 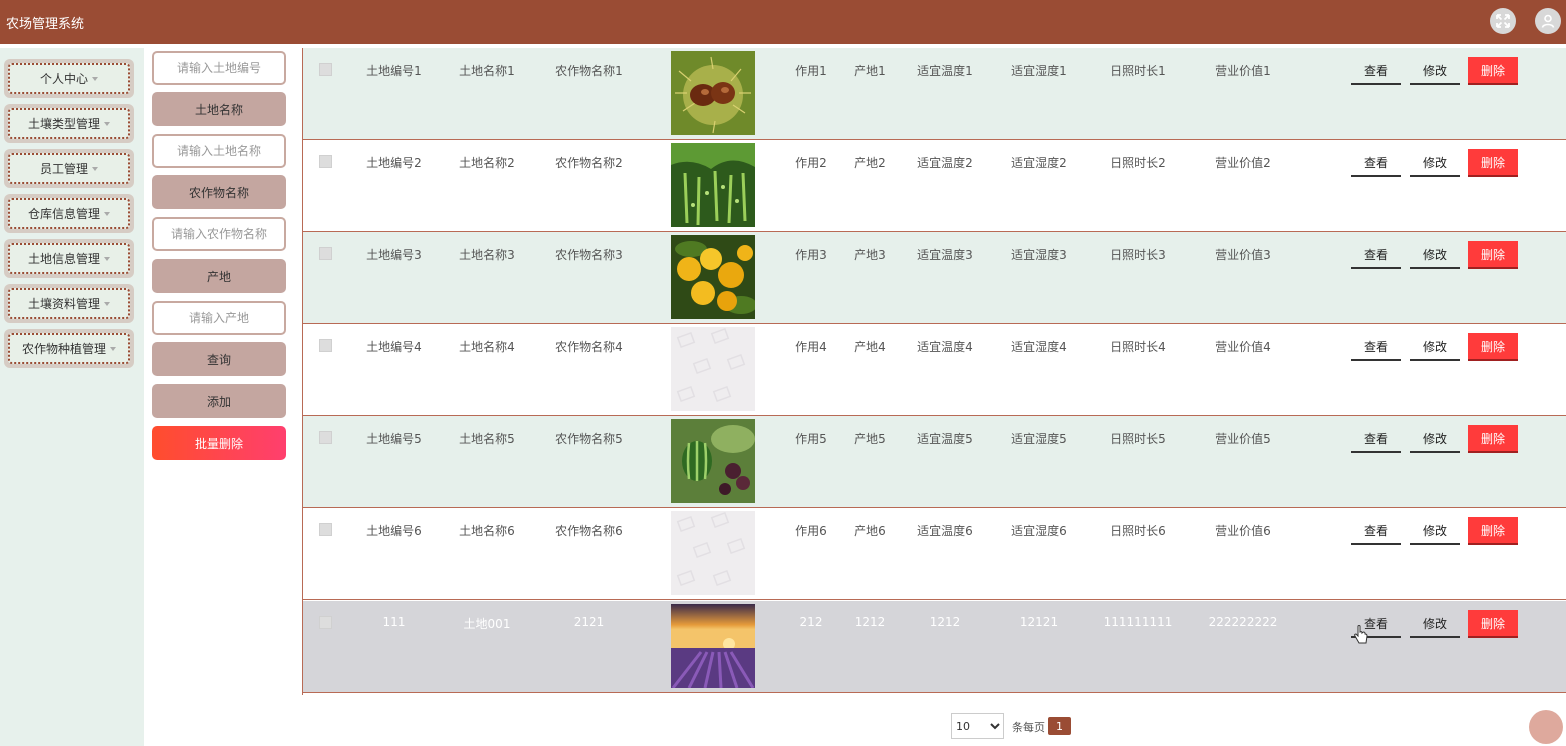 What do you see at coordinates (487, 439) in the screenshot?
I see `cell-land-name: 土地名称5` at bounding box center [487, 439].